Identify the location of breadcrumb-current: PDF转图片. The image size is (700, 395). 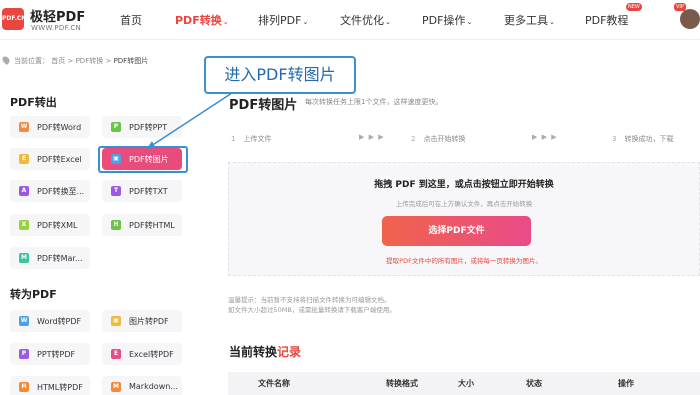
(131, 61).